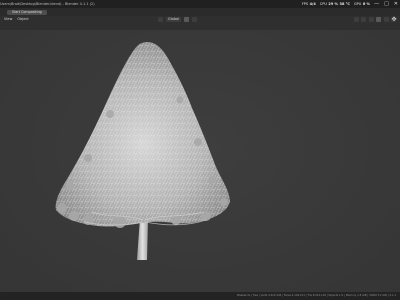  Describe the element at coordinates (344, 4) in the screenshot. I see `cpu-temp: 38 °C` at that location.